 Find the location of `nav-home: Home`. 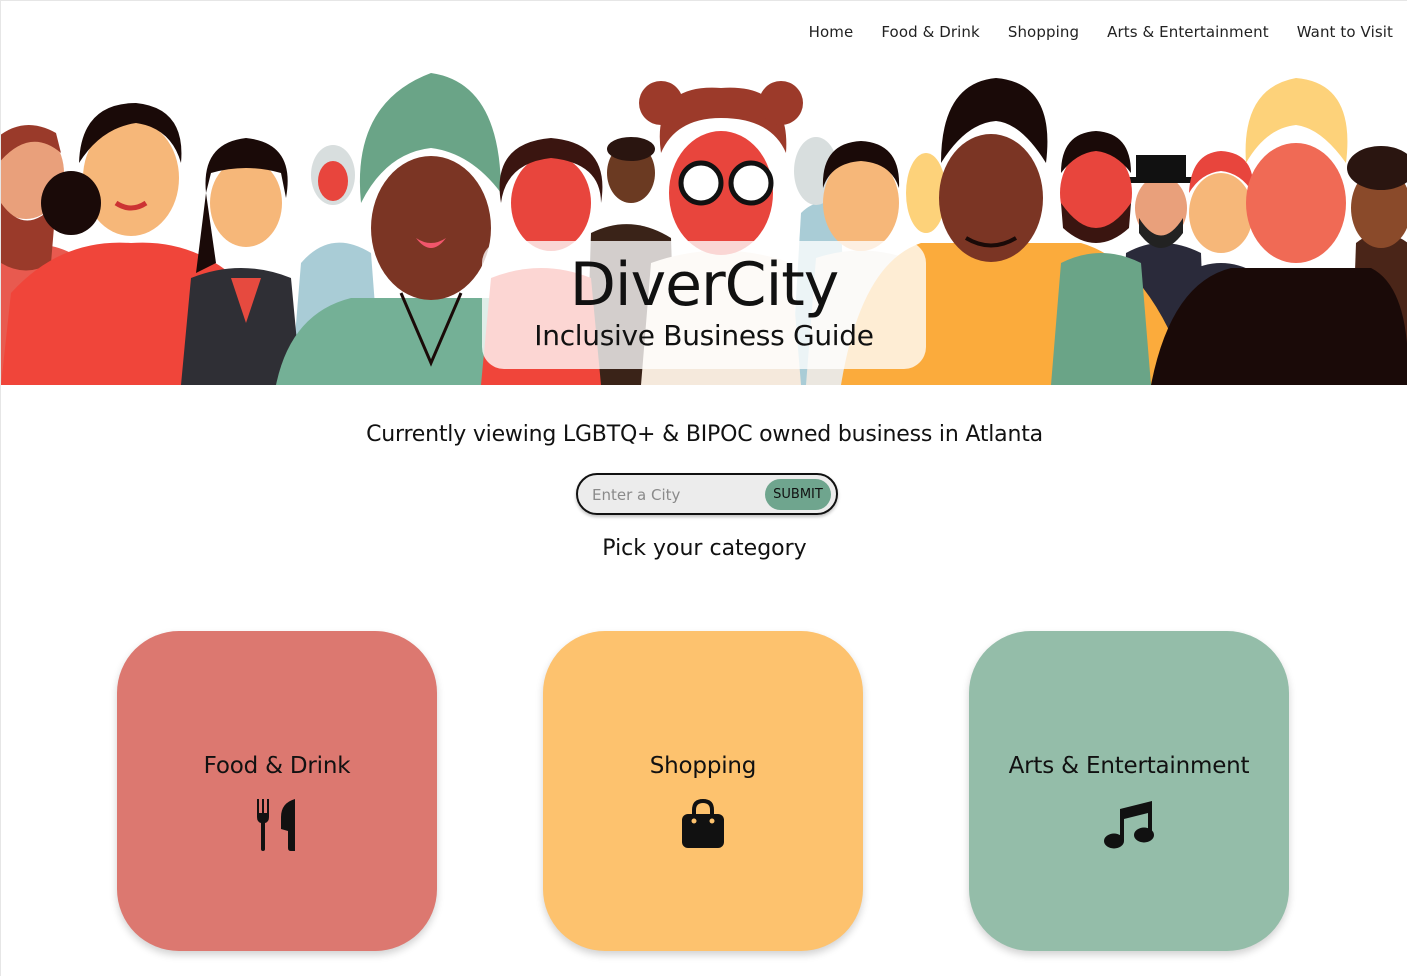

nav-home: Home is located at coordinates (831, 32).